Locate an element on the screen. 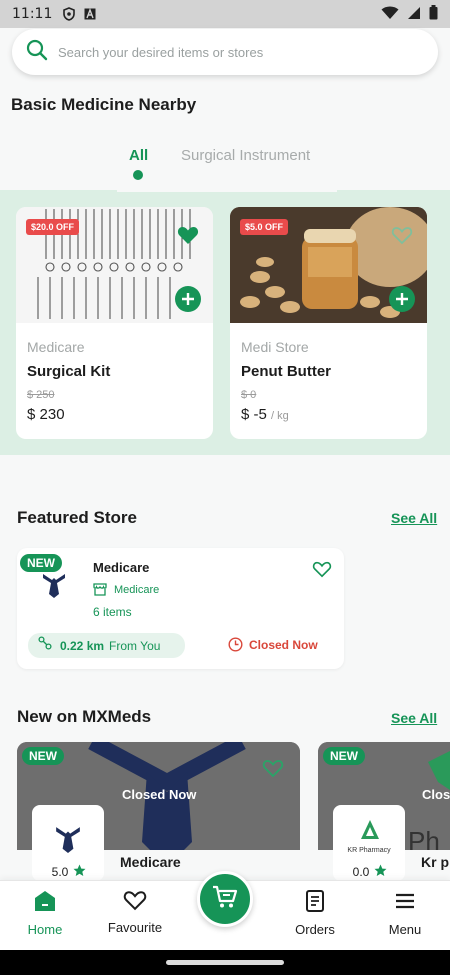 This screenshot has width=450, height=975. signal-icon is located at coordinates (414, 14).